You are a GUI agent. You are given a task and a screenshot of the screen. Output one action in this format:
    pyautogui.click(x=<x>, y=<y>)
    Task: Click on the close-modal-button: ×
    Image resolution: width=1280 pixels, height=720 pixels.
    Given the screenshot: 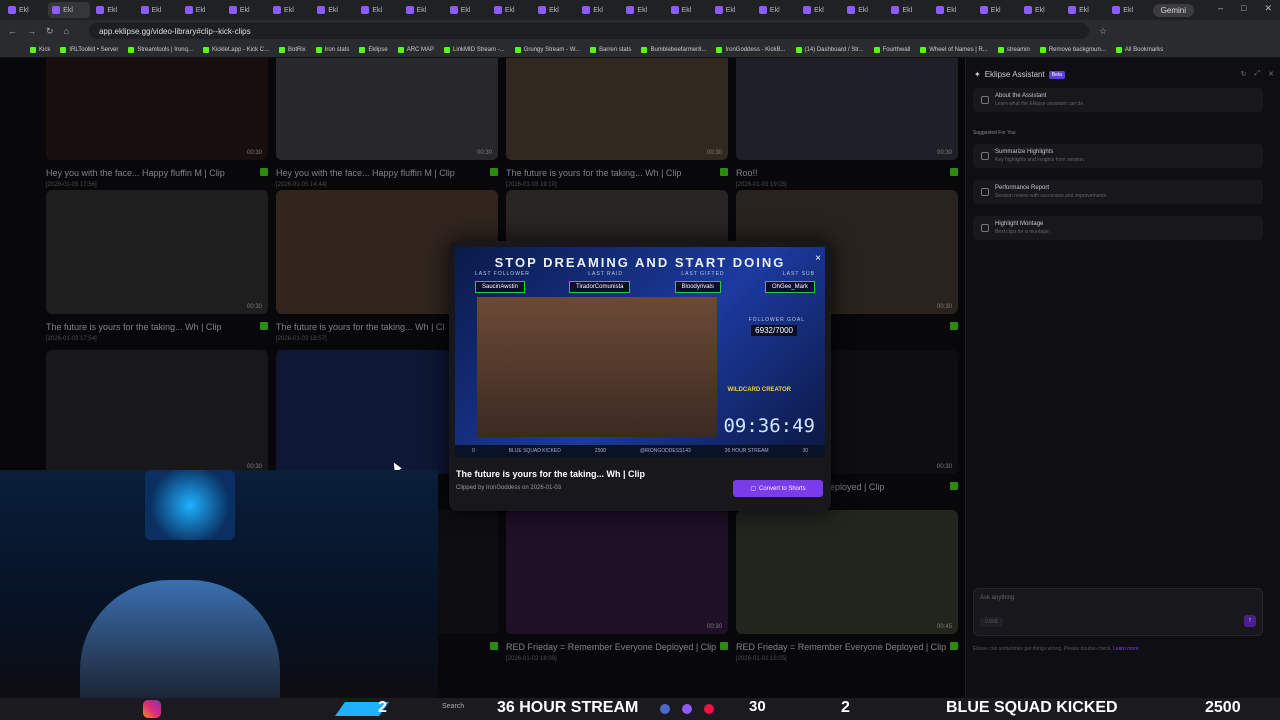 What is the action you would take?
    pyautogui.click(x=818, y=258)
    